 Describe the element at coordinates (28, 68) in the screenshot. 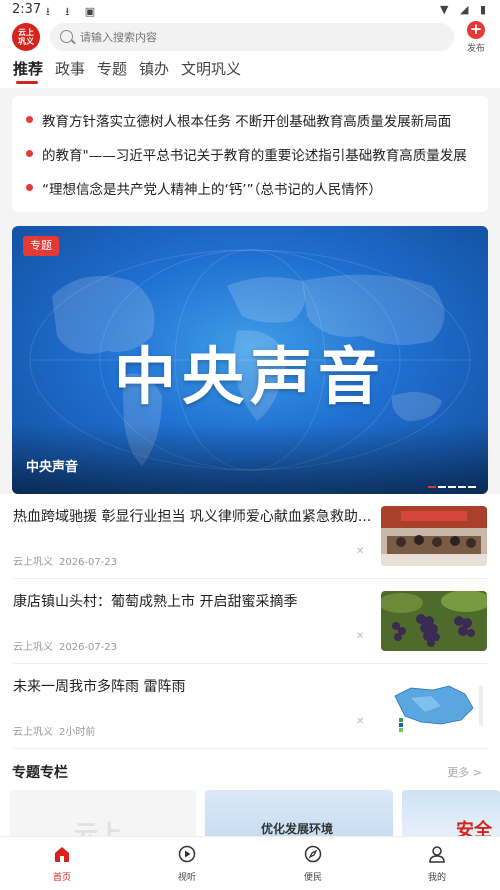

I see `tab-recommend: 推荐` at that location.